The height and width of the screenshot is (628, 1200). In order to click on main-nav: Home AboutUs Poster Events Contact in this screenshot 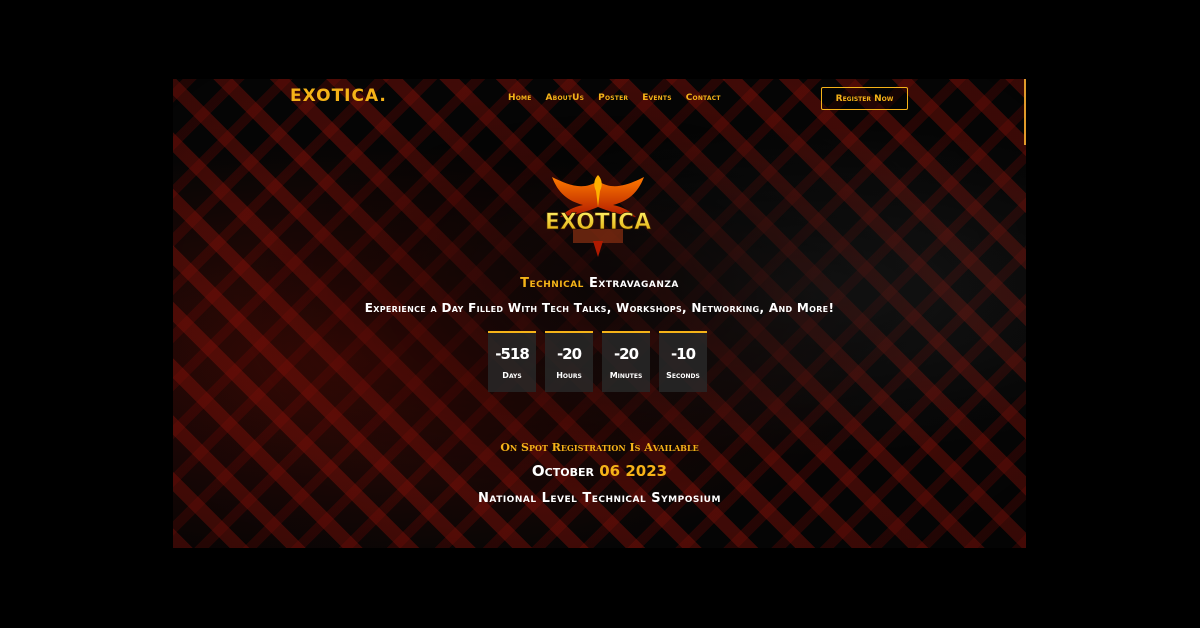, I will do `click(614, 98)`.